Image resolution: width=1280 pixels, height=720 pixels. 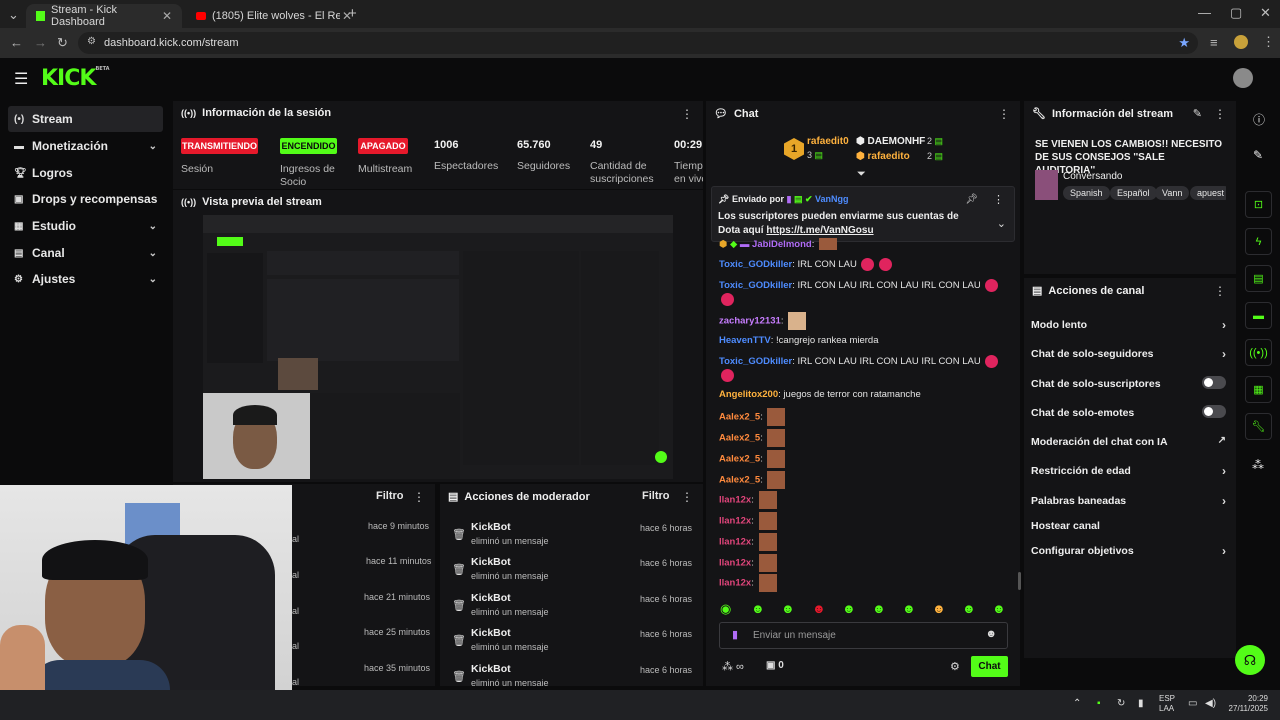 I want to click on emoji-icon: ☻, so click(x=991, y=634).